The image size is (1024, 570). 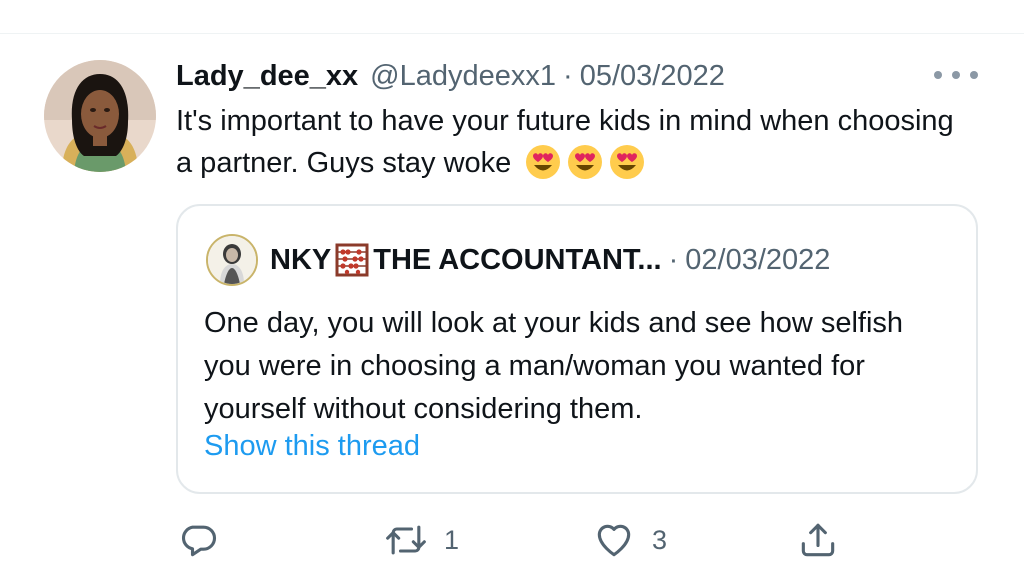 What do you see at coordinates (463, 76) in the screenshot?
I see `author-handle: @Ladydeexx1` at bounding box center [463, 76].